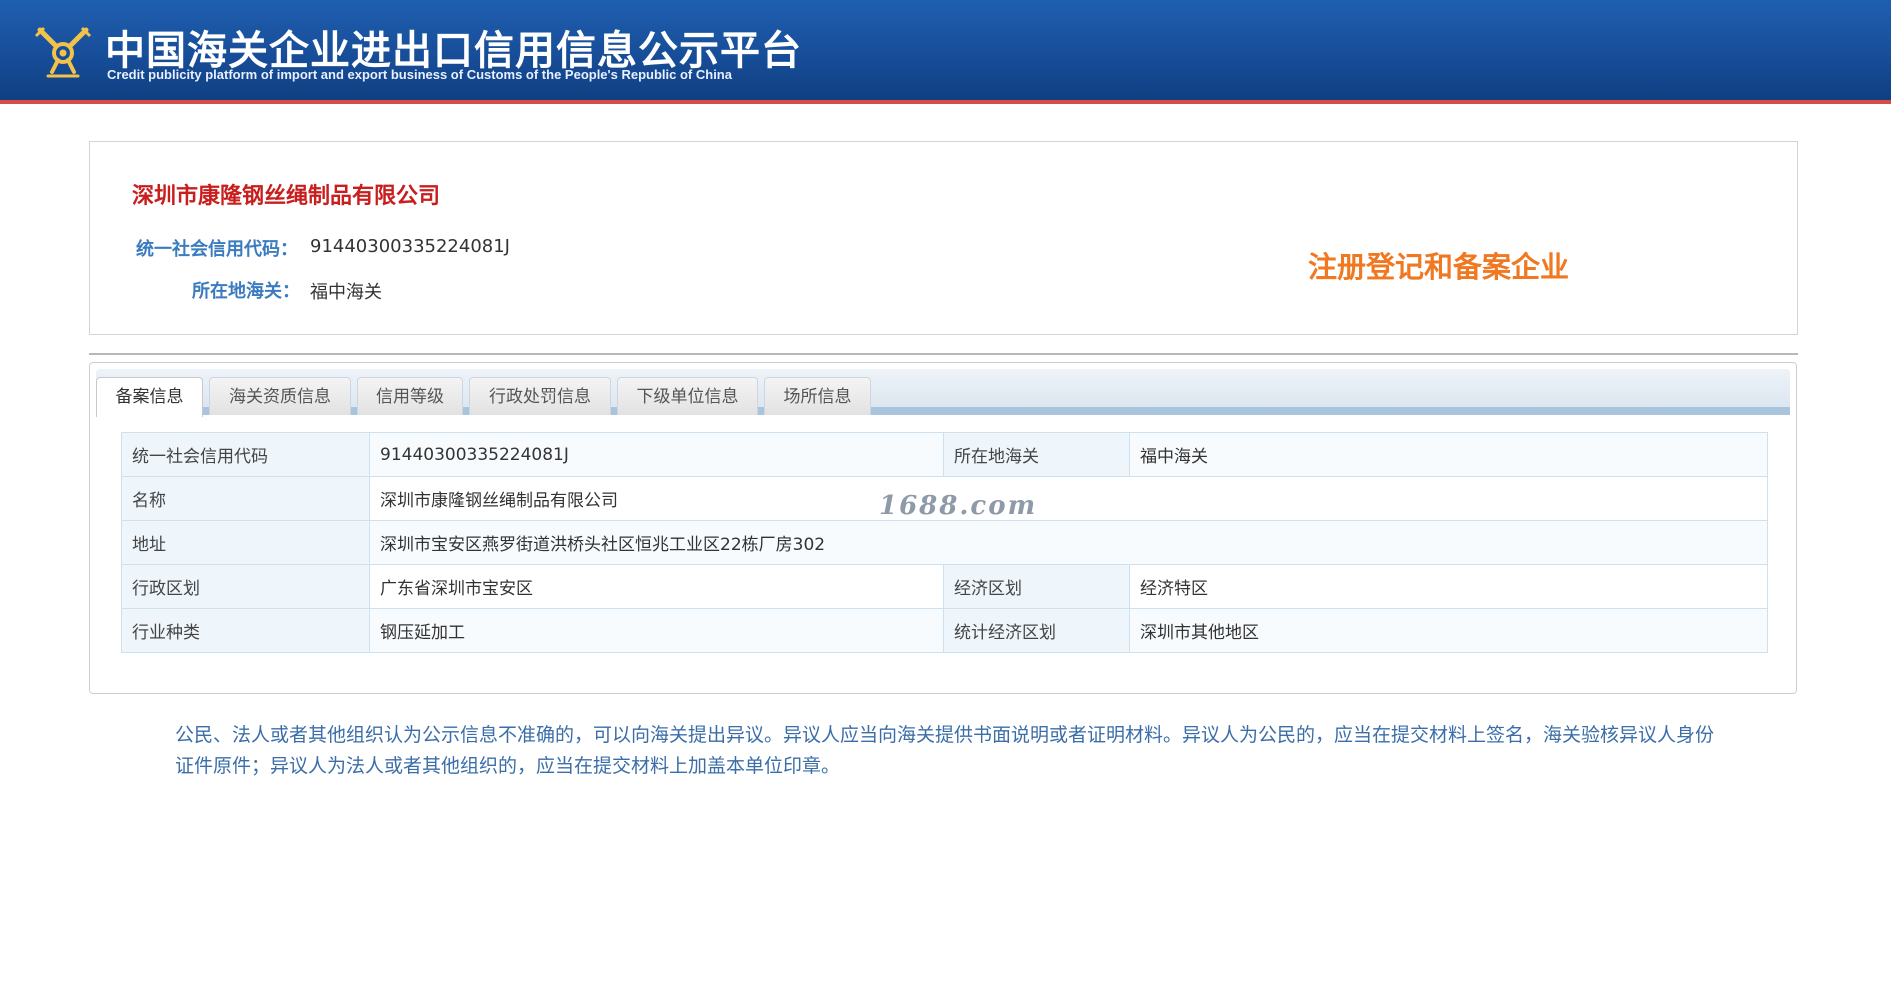 This screenshot has height=1007, width=1891. Describe the element at coordinates (687, 396) in the screenshot. I see `tab-subordinate-units: 下级单位信息` at that location.